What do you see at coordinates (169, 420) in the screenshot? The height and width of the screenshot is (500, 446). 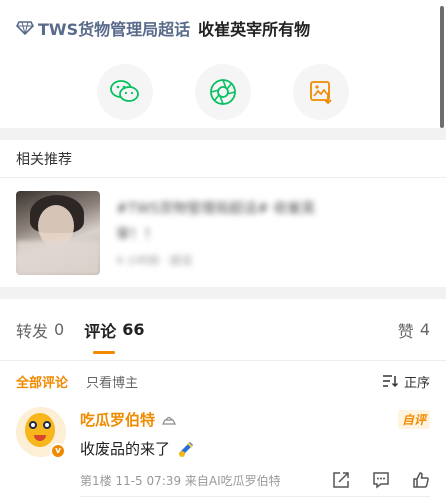 I see `fan-badge-icon` at bounding box center [169, 420].